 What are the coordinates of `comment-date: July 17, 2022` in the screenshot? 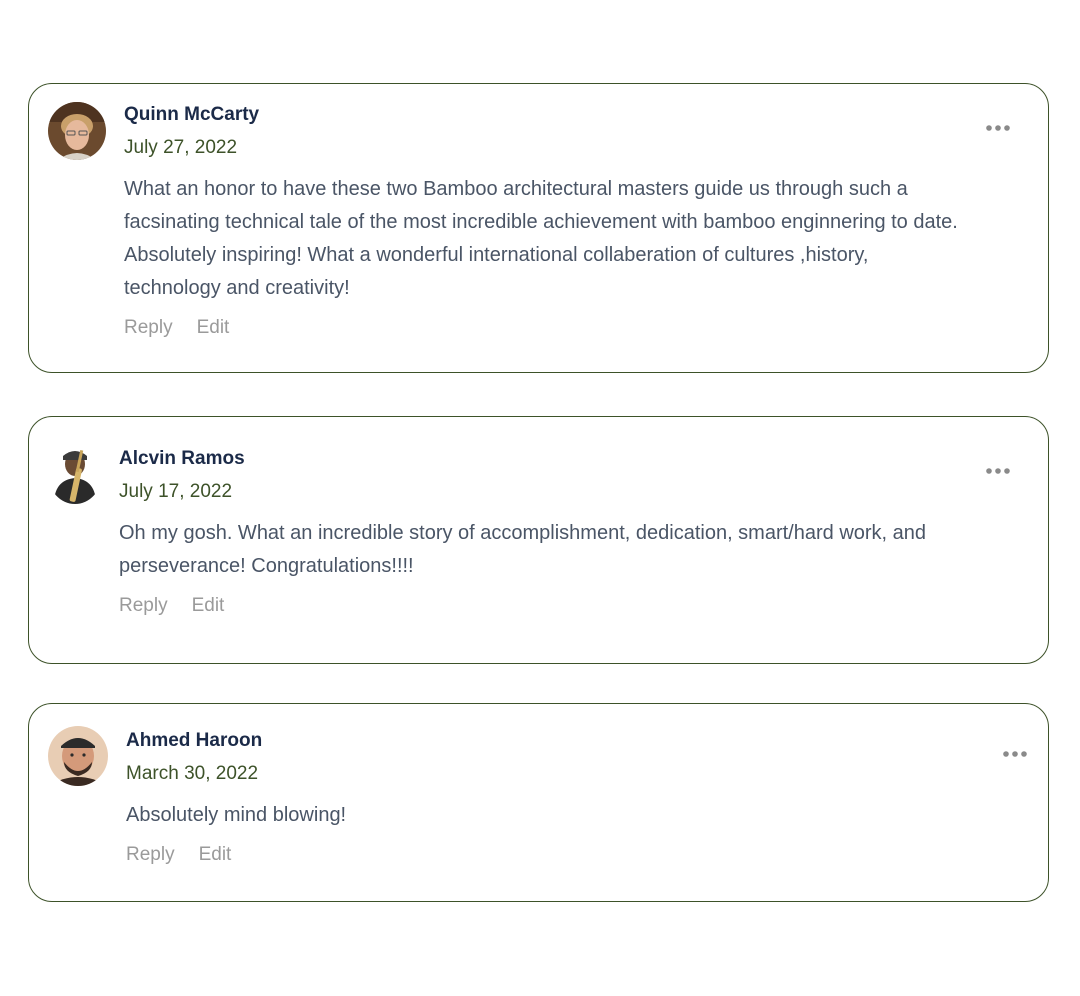 It's located at (176, 491).